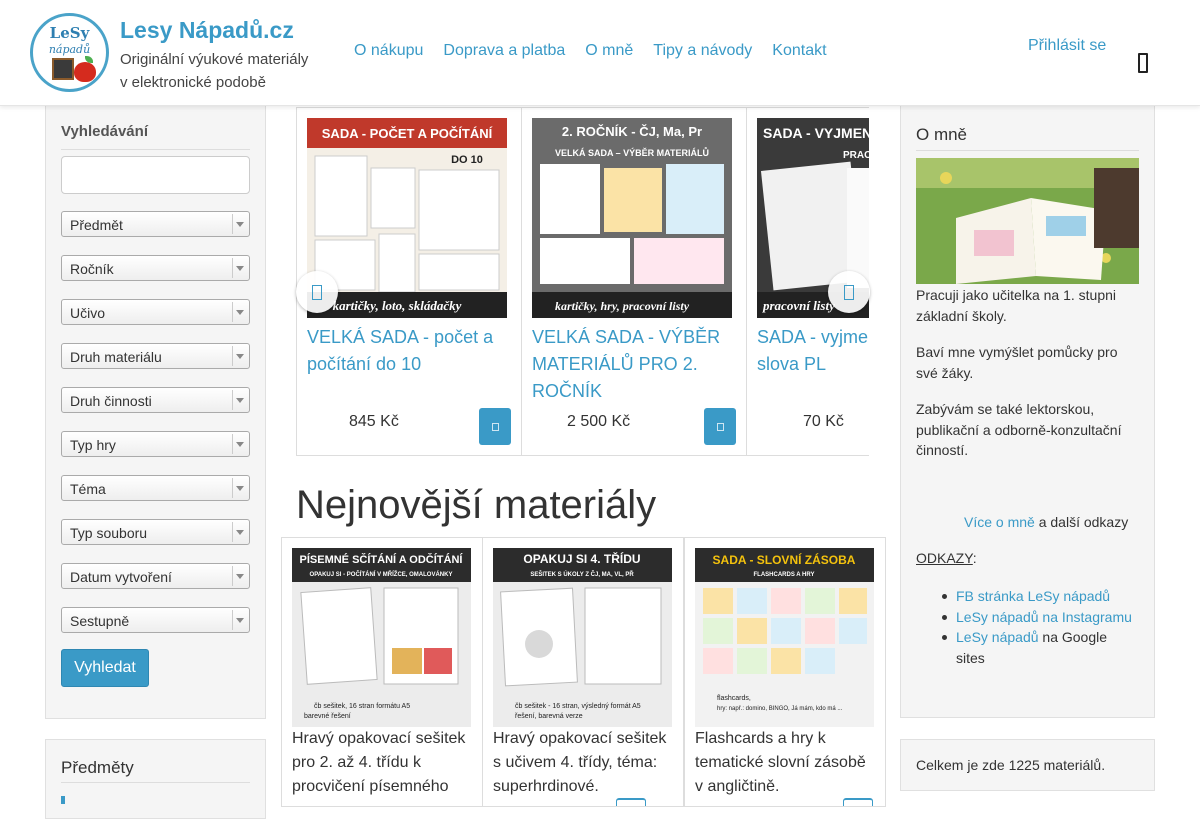 The height and width of the screenshot is (819, 1200). Describe the element at coordinates (1044, 617) in the screenshot. I see `instagram-link: LeSy nápadů na Instagramu` at that location.